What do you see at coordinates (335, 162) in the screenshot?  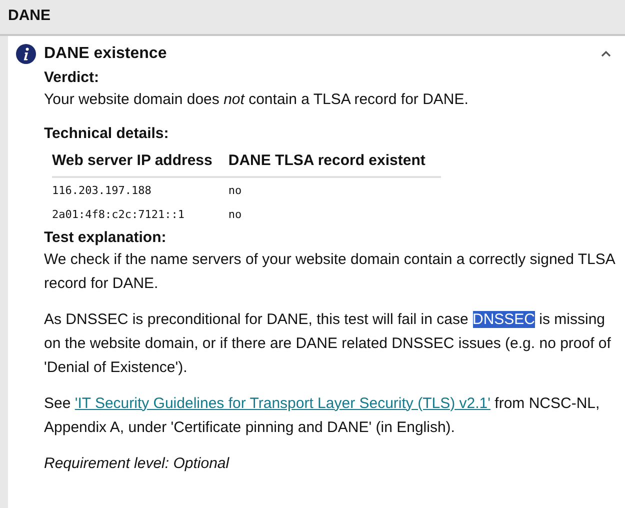 I see `column-header: DANE TLSA record existent` at bounding box center [335, 162].